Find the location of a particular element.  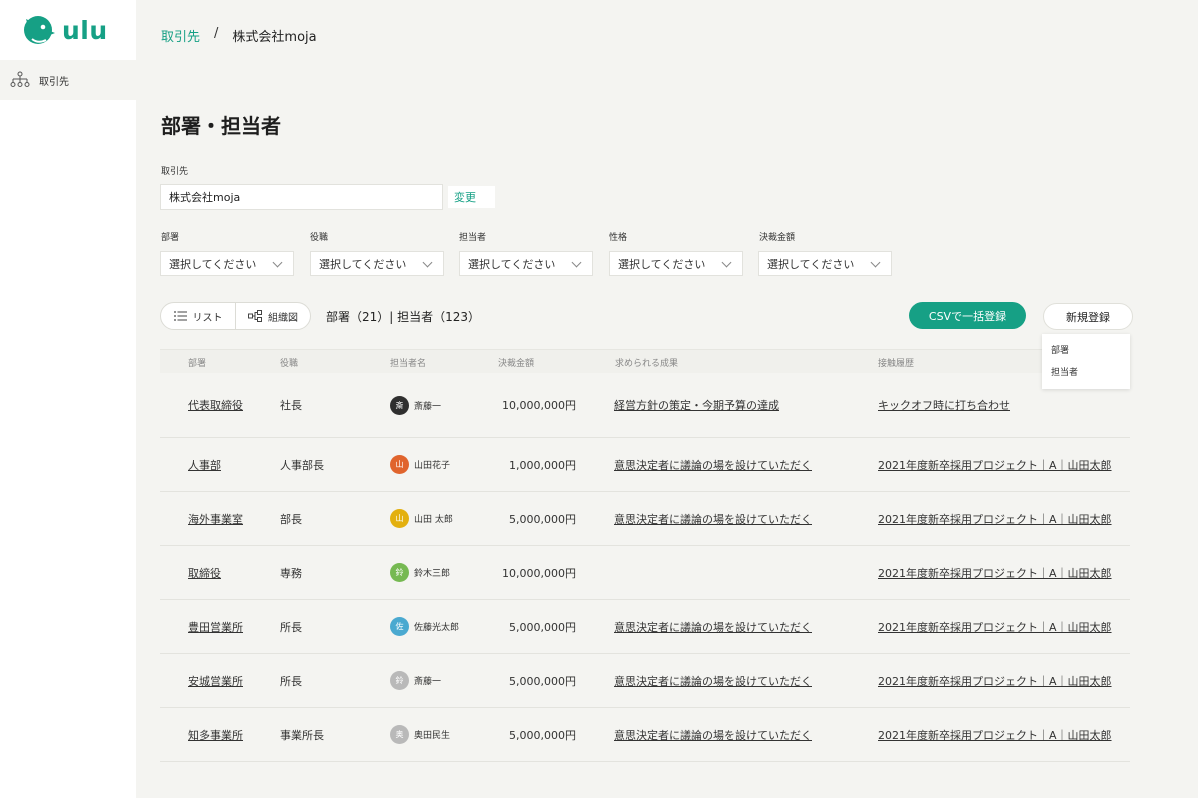

approval-amount: 1,000,000円 is located at coordinates (518, 464).